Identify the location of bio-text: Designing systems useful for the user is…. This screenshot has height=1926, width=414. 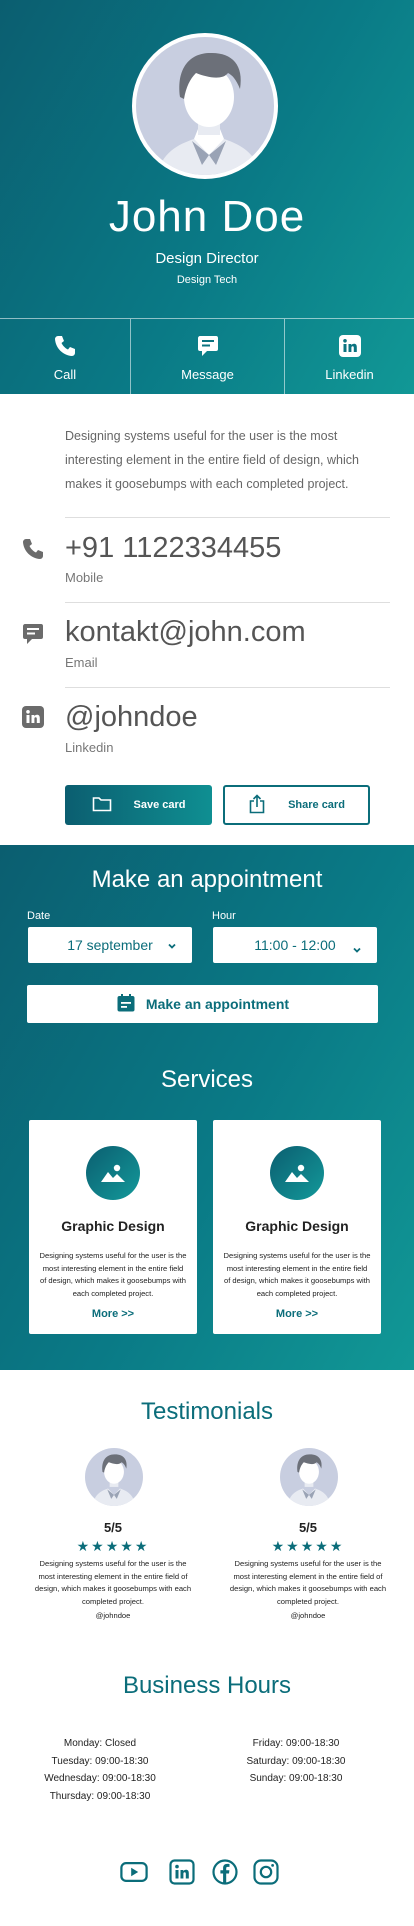
(212, 460).